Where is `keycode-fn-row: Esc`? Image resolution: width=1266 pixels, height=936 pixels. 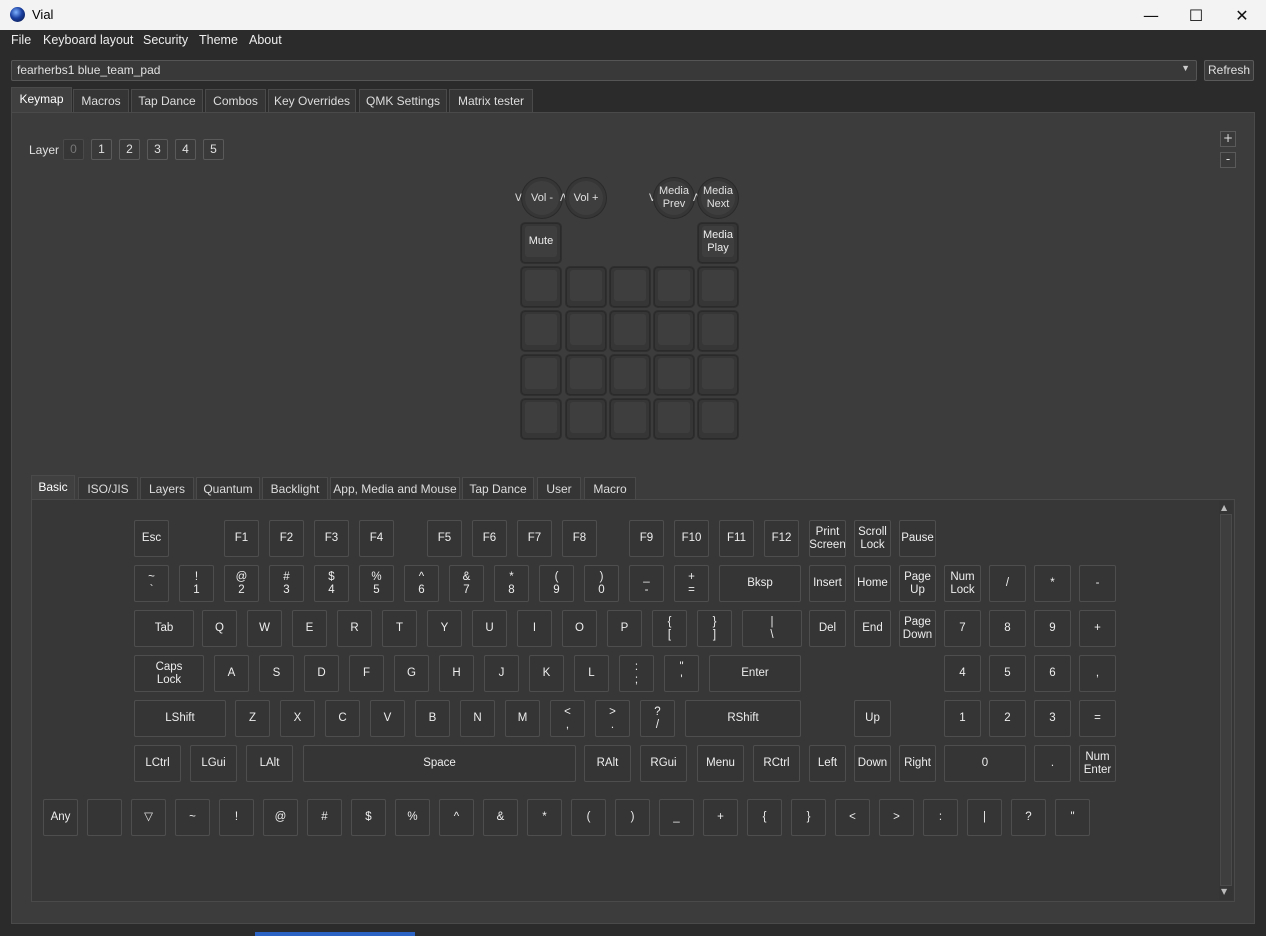
keycode-fn-row: Esc is located at coordinates (151, 538).